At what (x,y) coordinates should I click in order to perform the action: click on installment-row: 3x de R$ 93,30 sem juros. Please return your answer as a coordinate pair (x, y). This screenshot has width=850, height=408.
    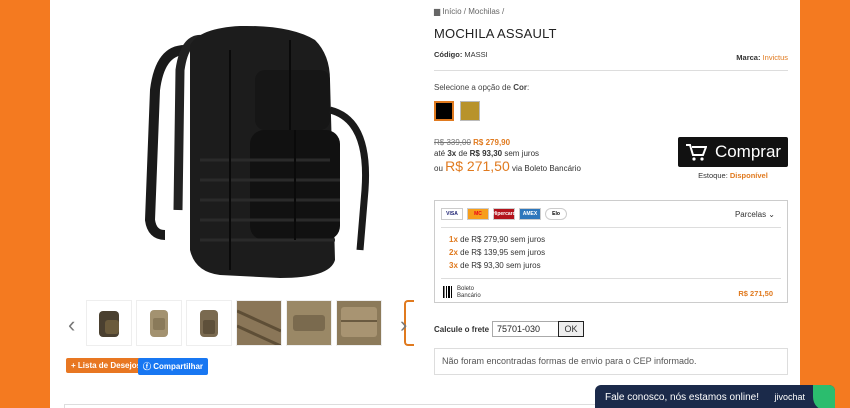
    Looking at the image, I should click on (495, 265).